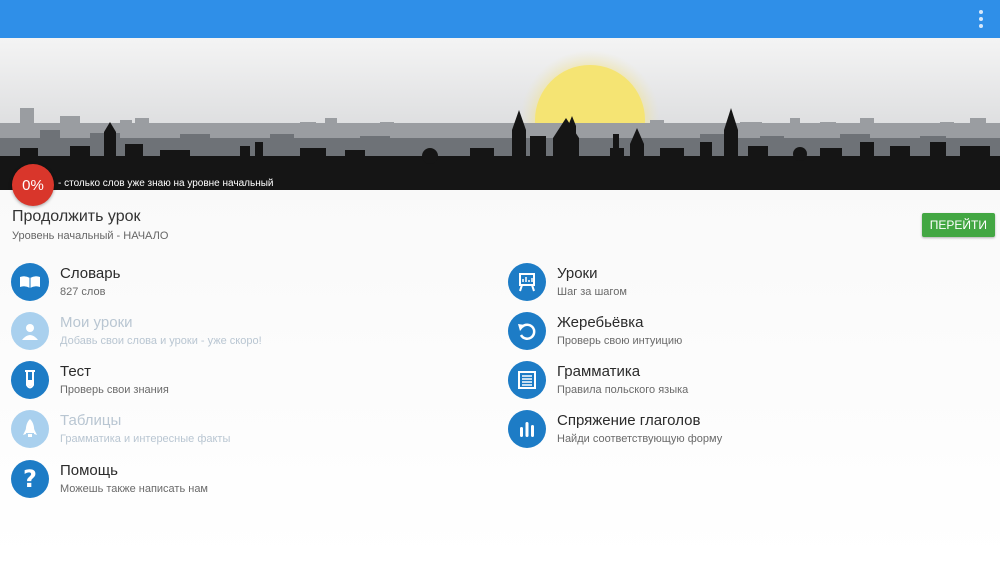 This screenshot has width=1000, height=563. Describe the element at coordinates (500, 19) in the screenshot. I see `app-bar` at that location.